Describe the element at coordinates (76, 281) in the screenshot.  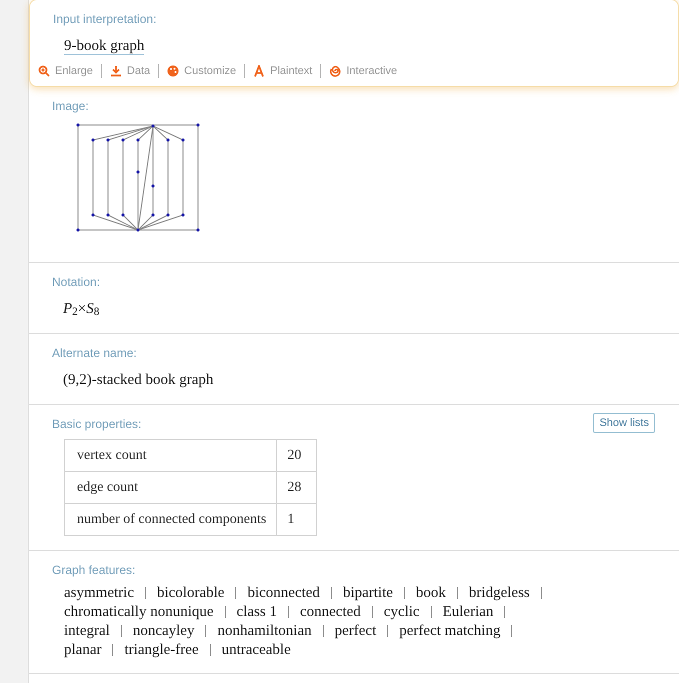
I see `section-label: Notation:` at that location.